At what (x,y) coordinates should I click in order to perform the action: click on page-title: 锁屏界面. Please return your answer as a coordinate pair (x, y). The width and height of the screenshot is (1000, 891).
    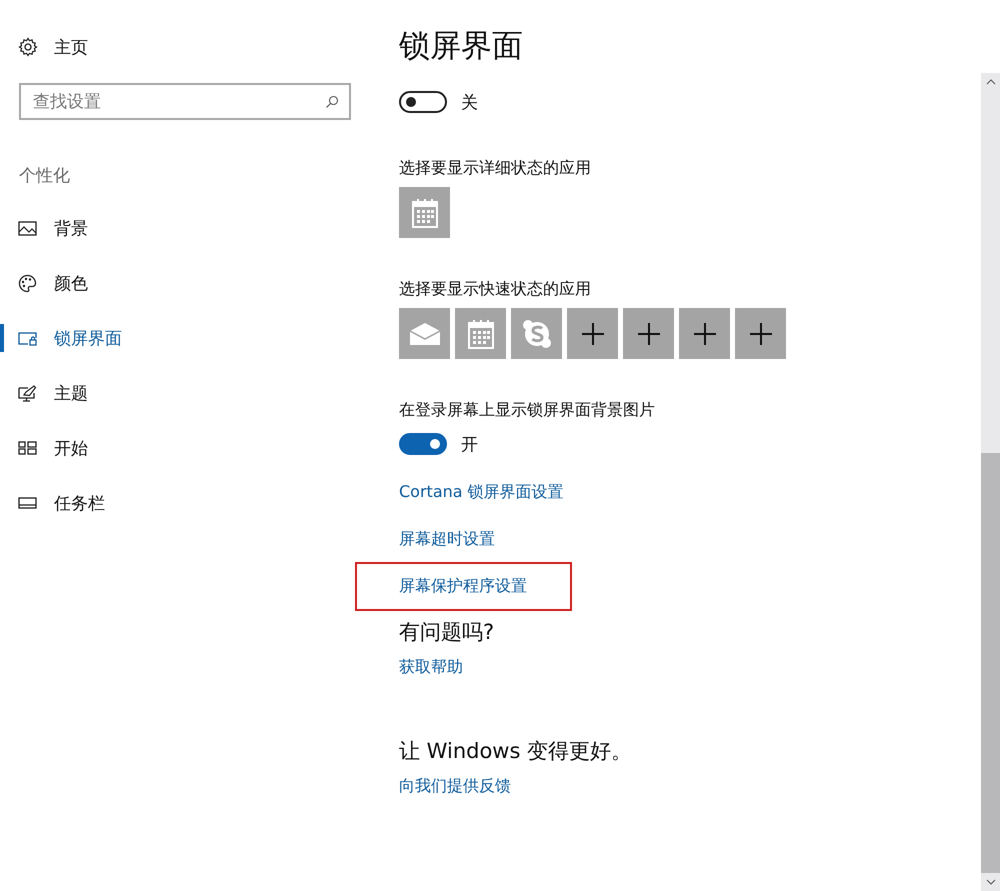
    Looking at the image, I should click on (461, 46).